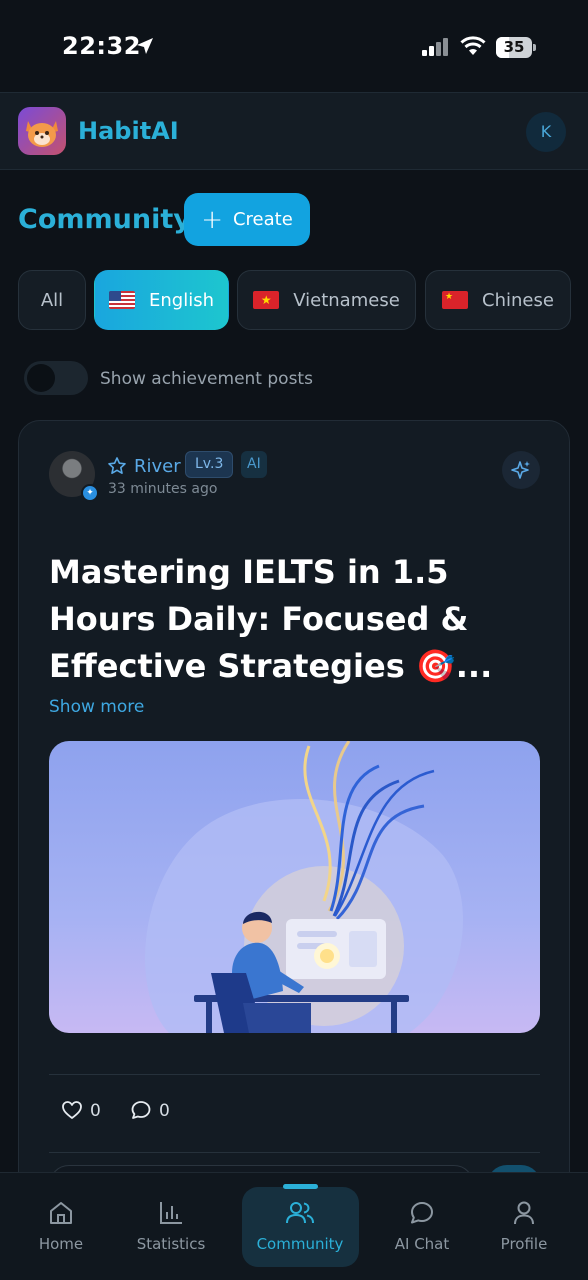 This screenshot has width=588, height=1280. I want to click on nav-item-profile: Profile, so click(524, 1226).